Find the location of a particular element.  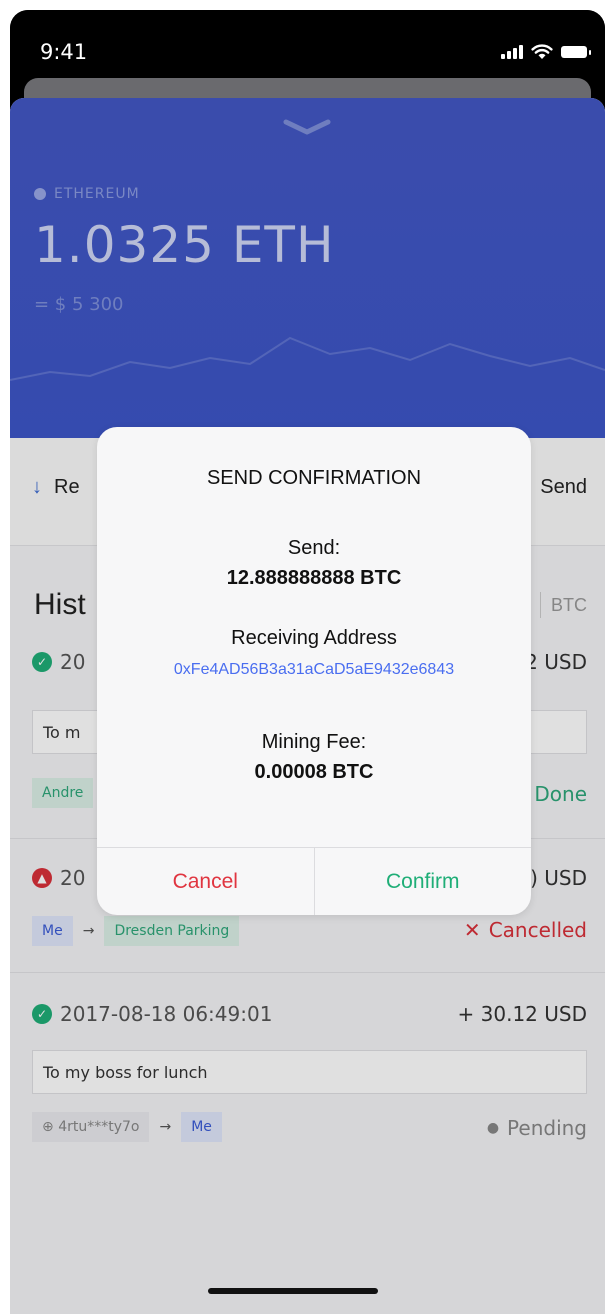

signal-icon is located at coordinates (512, 52).